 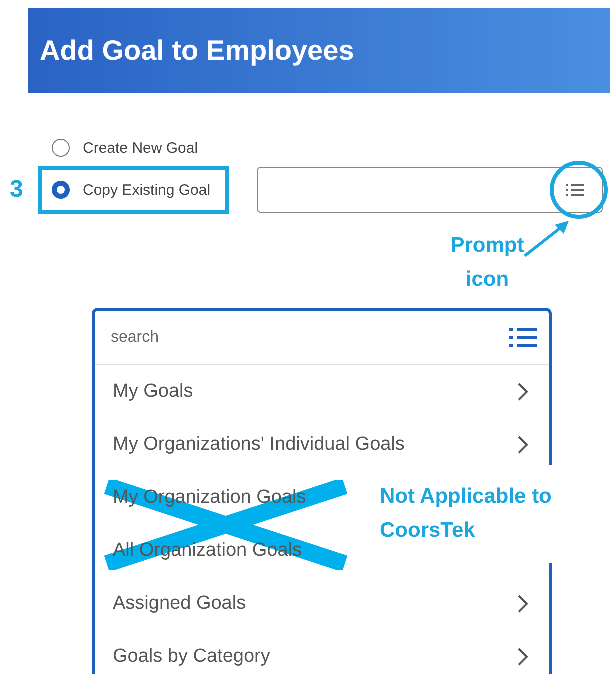 I want to click on menu-item: My Goals, so click(x=322, y=391).